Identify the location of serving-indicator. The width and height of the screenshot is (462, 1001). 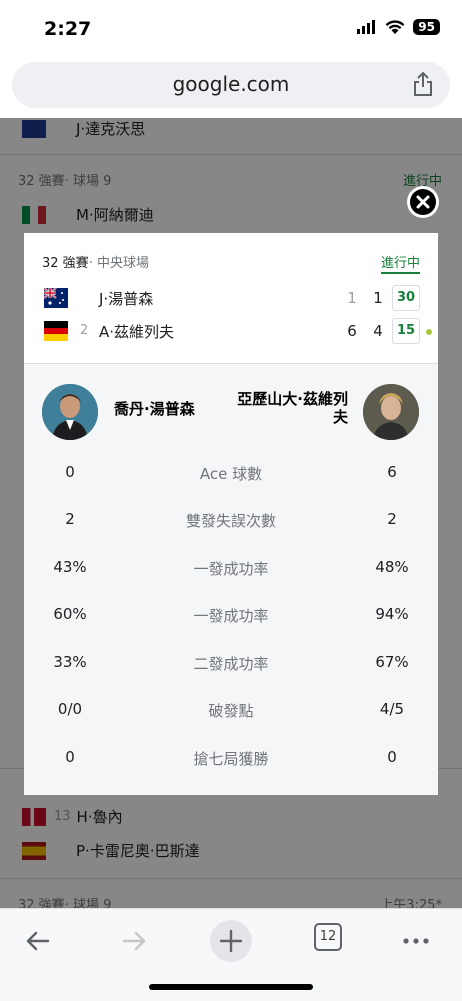
(429, 332).